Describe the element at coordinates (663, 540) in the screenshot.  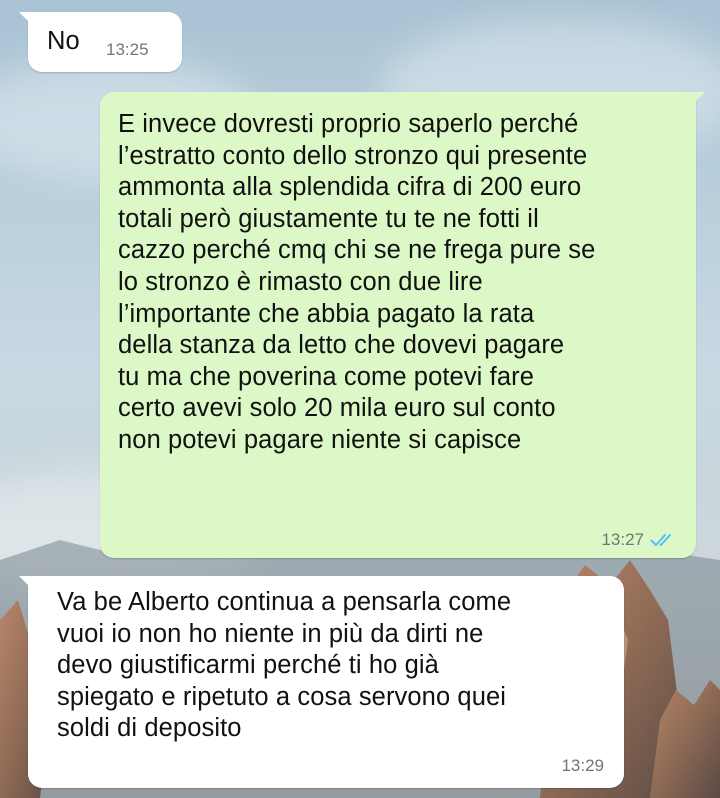
I see `double-check-read-icon` at that location.